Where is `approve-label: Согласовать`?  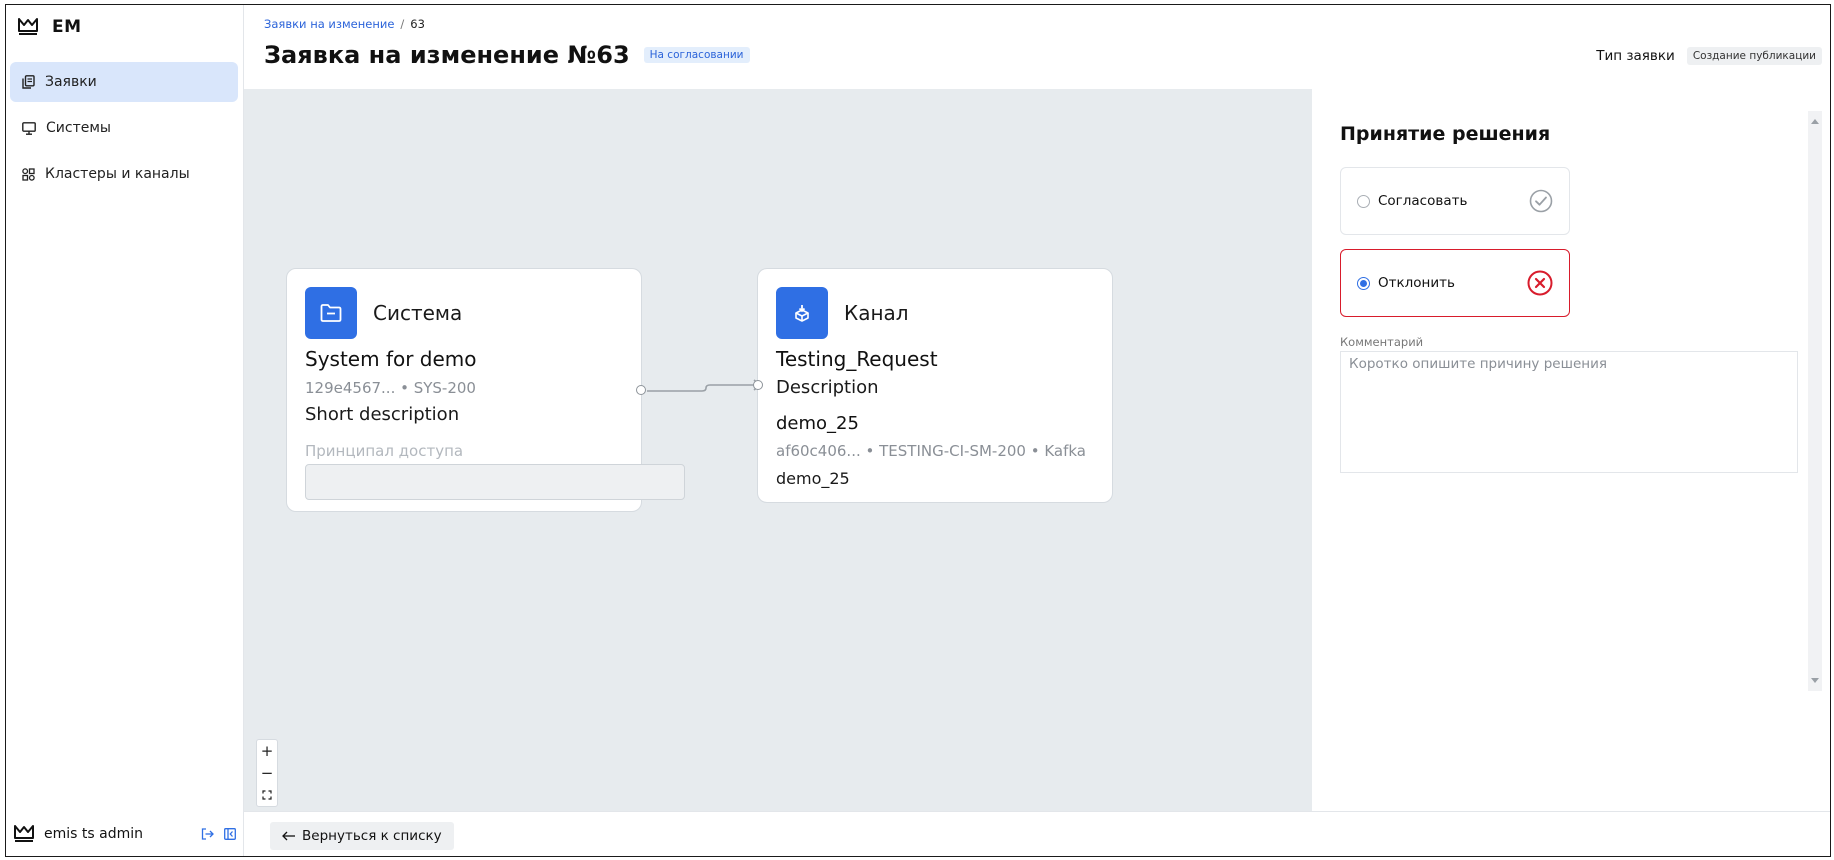 approve-label: Согласовать is located at coordinates (1423, 201).